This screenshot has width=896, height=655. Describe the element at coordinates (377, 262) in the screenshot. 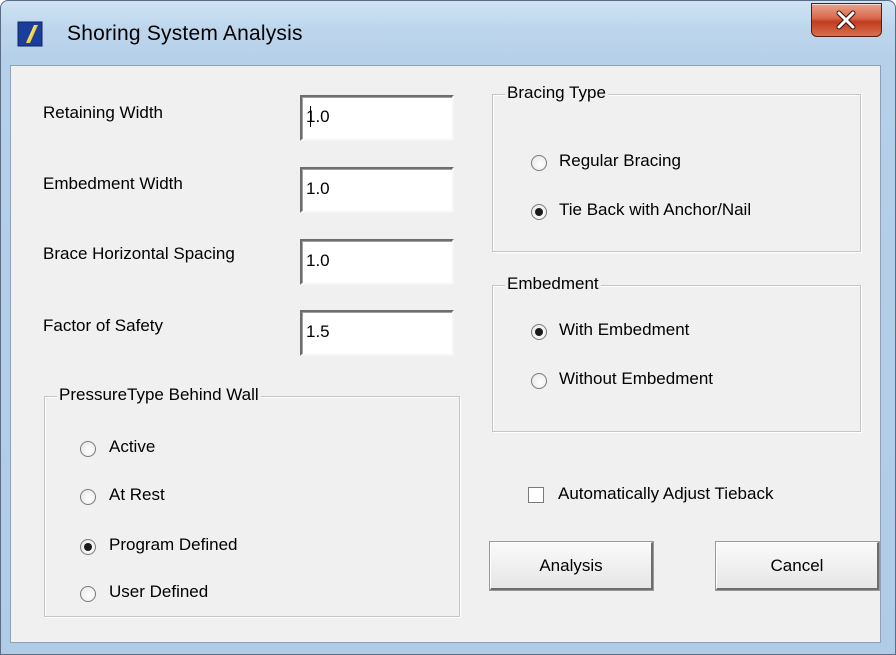

I see `brace-horizontal-spacing-input: 1.0` at that location.